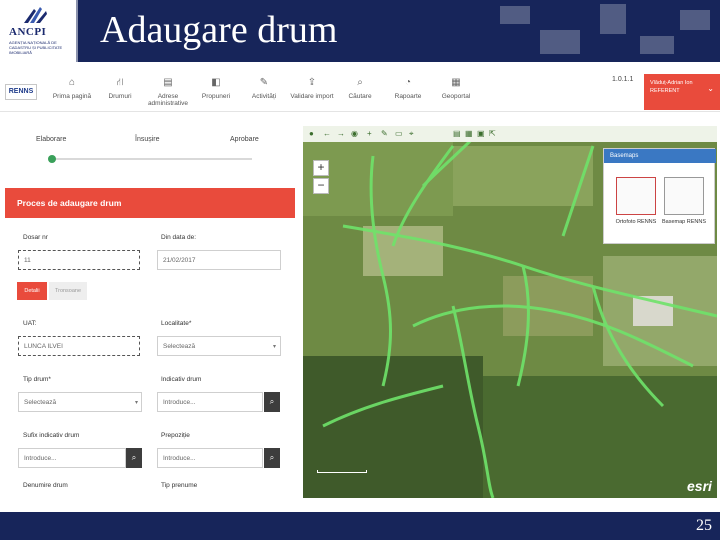 This screenshot has width=720, height=540. Describe the element at coordinates (45, 485) in the screenshot. I see `denumire-label: Denumire drum` at that location.